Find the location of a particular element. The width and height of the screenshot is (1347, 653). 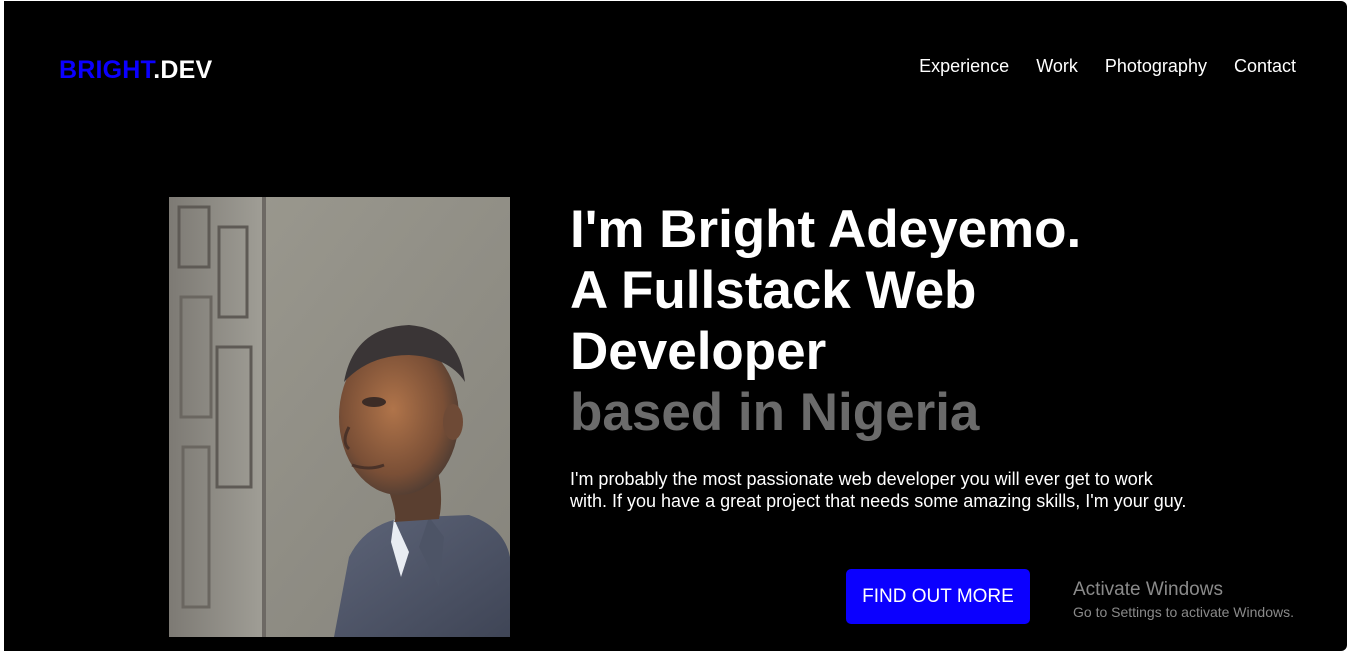

logo-accent-text: BRIGHT is located at coordinates (106, 70).